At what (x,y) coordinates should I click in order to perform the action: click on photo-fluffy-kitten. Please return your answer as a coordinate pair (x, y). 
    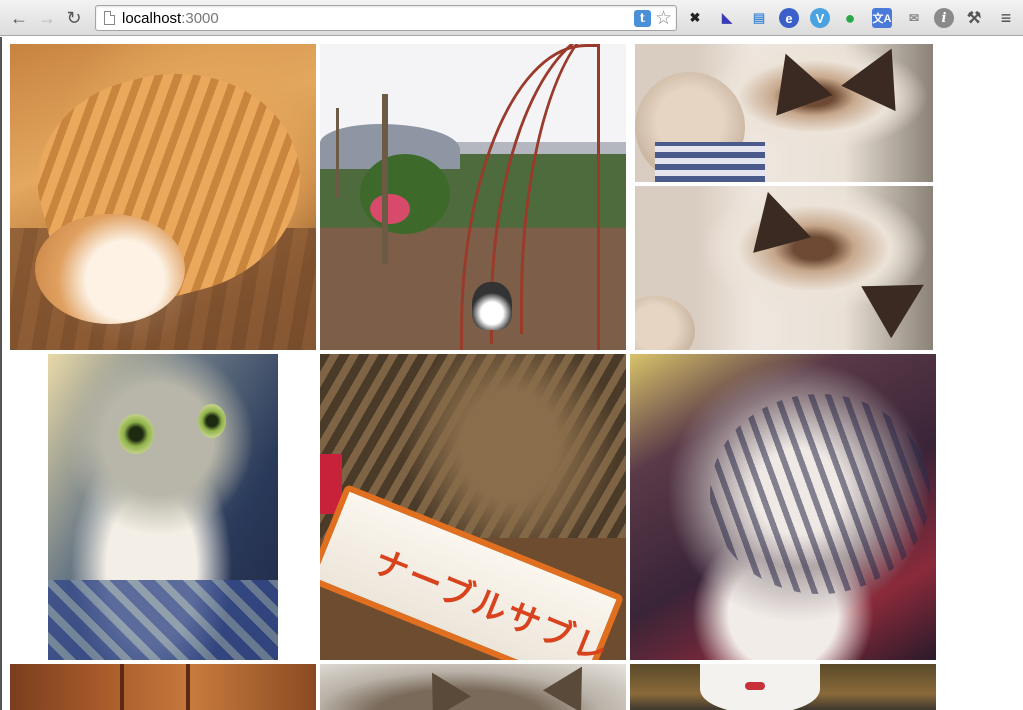
    Looking at the image, I should click on (783, 507).